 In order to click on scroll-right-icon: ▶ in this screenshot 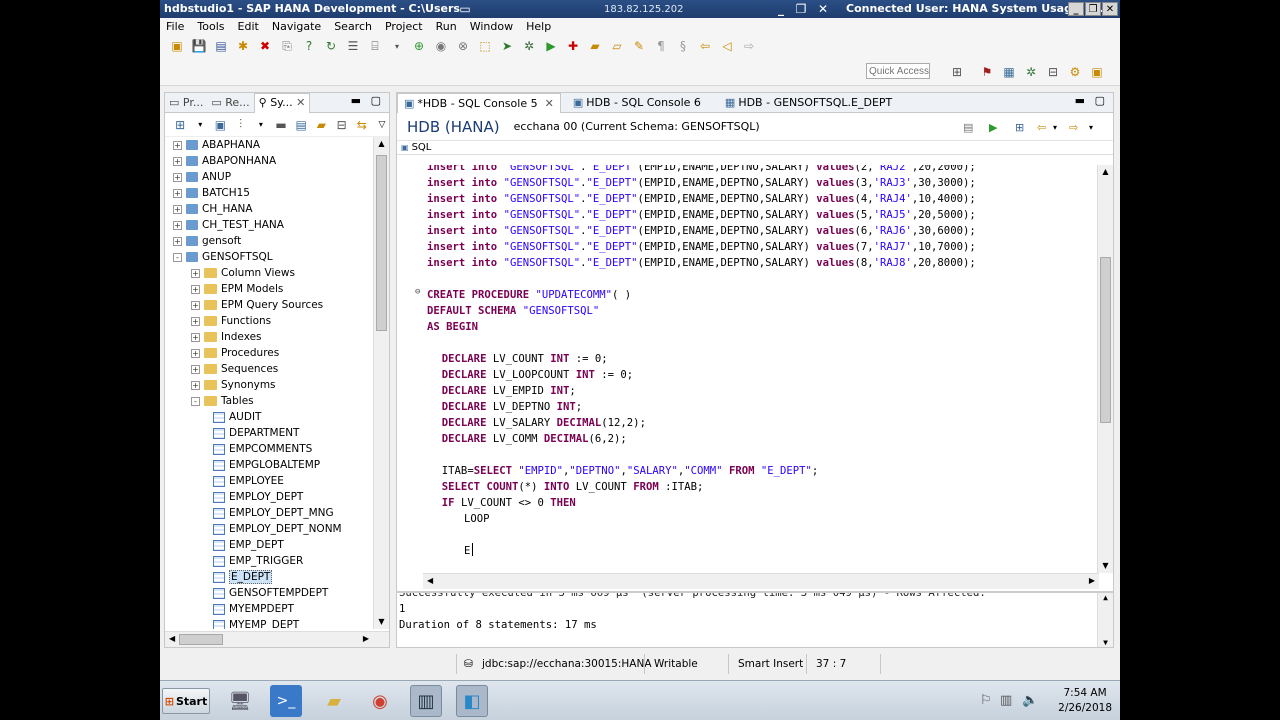, I will do `click(1092, 580)`.